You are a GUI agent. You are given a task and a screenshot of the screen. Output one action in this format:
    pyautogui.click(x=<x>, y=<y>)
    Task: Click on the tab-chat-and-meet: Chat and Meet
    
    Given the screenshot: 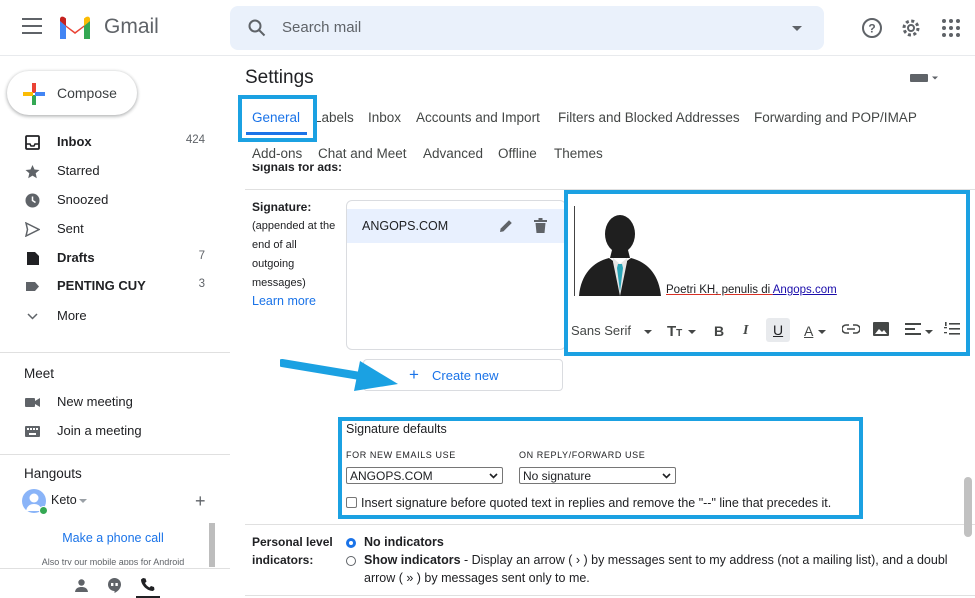 What is the action you would take?
    pyautogui.click(x=362, y=153)
    